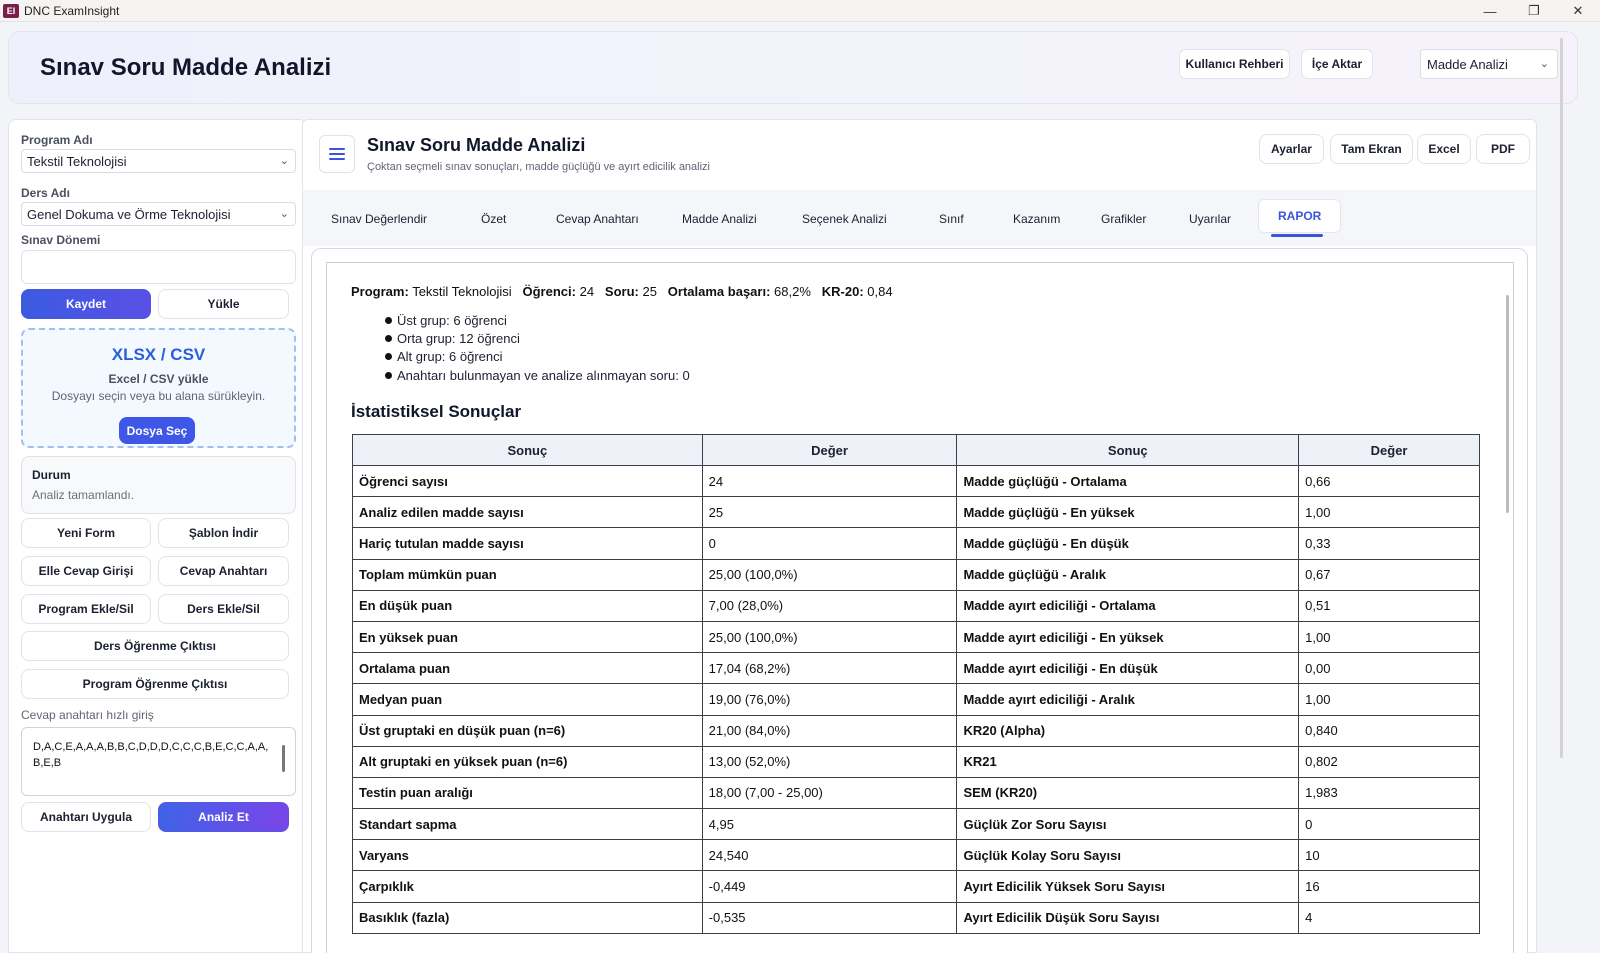 Image resolution: width=1600 pixels, height=953 pixels. Describe the element at coordinates (158, 485) in the screenshot. I see `status-panel: Durum Analiz tamamlandı.` at that location.